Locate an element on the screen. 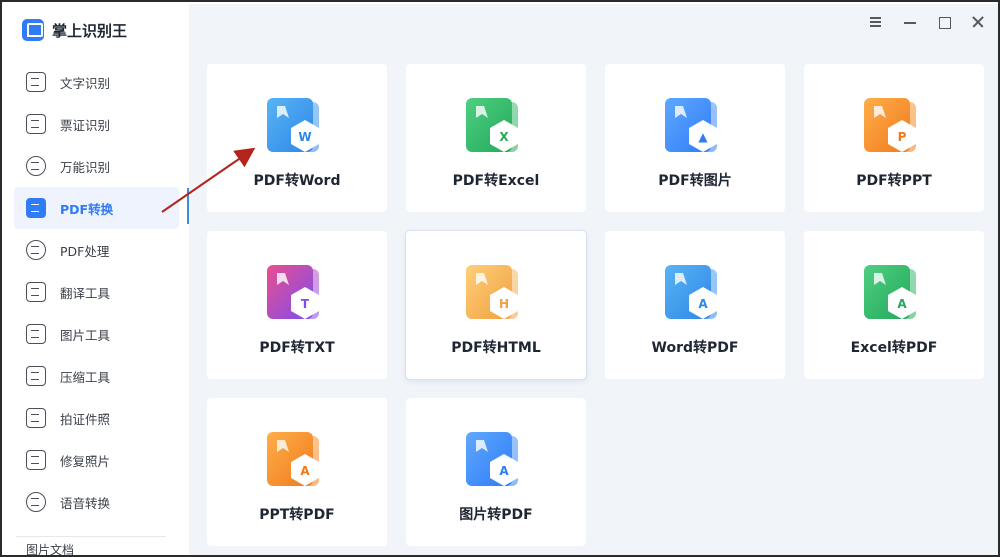  pdf-process-icon is located at coordinates (36, 250).